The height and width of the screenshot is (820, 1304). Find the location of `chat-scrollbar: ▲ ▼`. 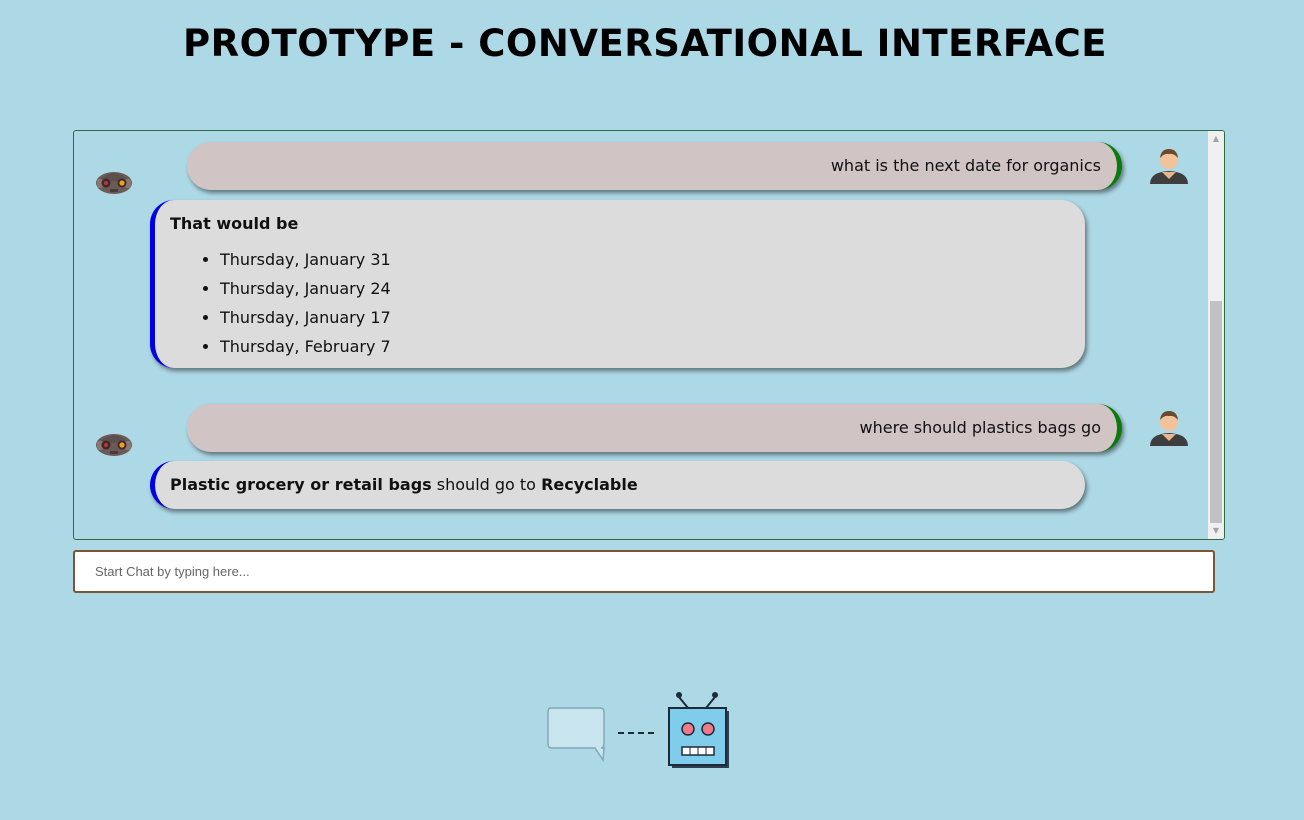

chat-scrollbar: ▲ ▼ is located at coordinates (1216, 335).